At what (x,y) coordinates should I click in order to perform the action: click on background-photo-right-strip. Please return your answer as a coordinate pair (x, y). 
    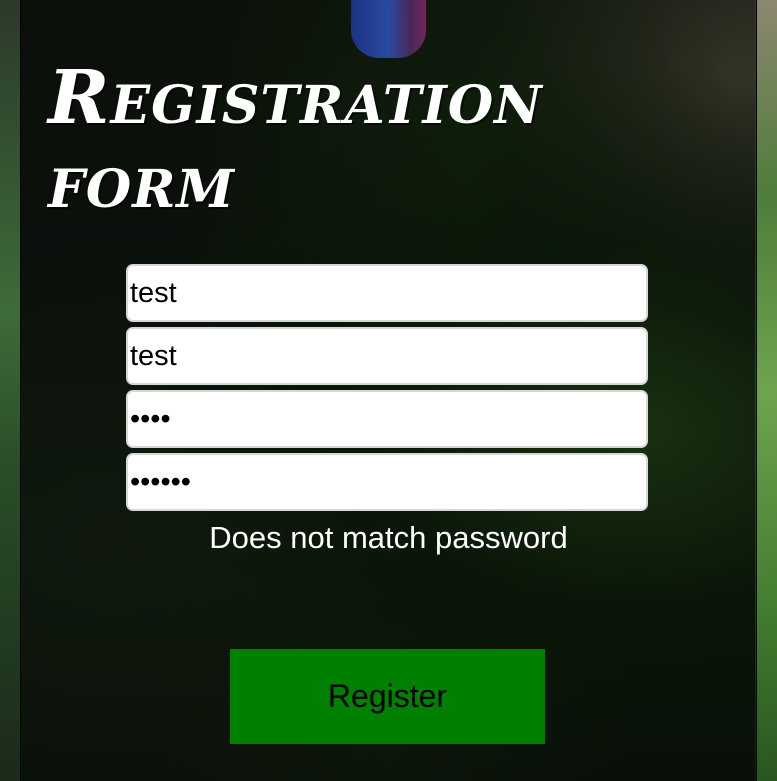
    Looking at the image, I should click on (766, 390).